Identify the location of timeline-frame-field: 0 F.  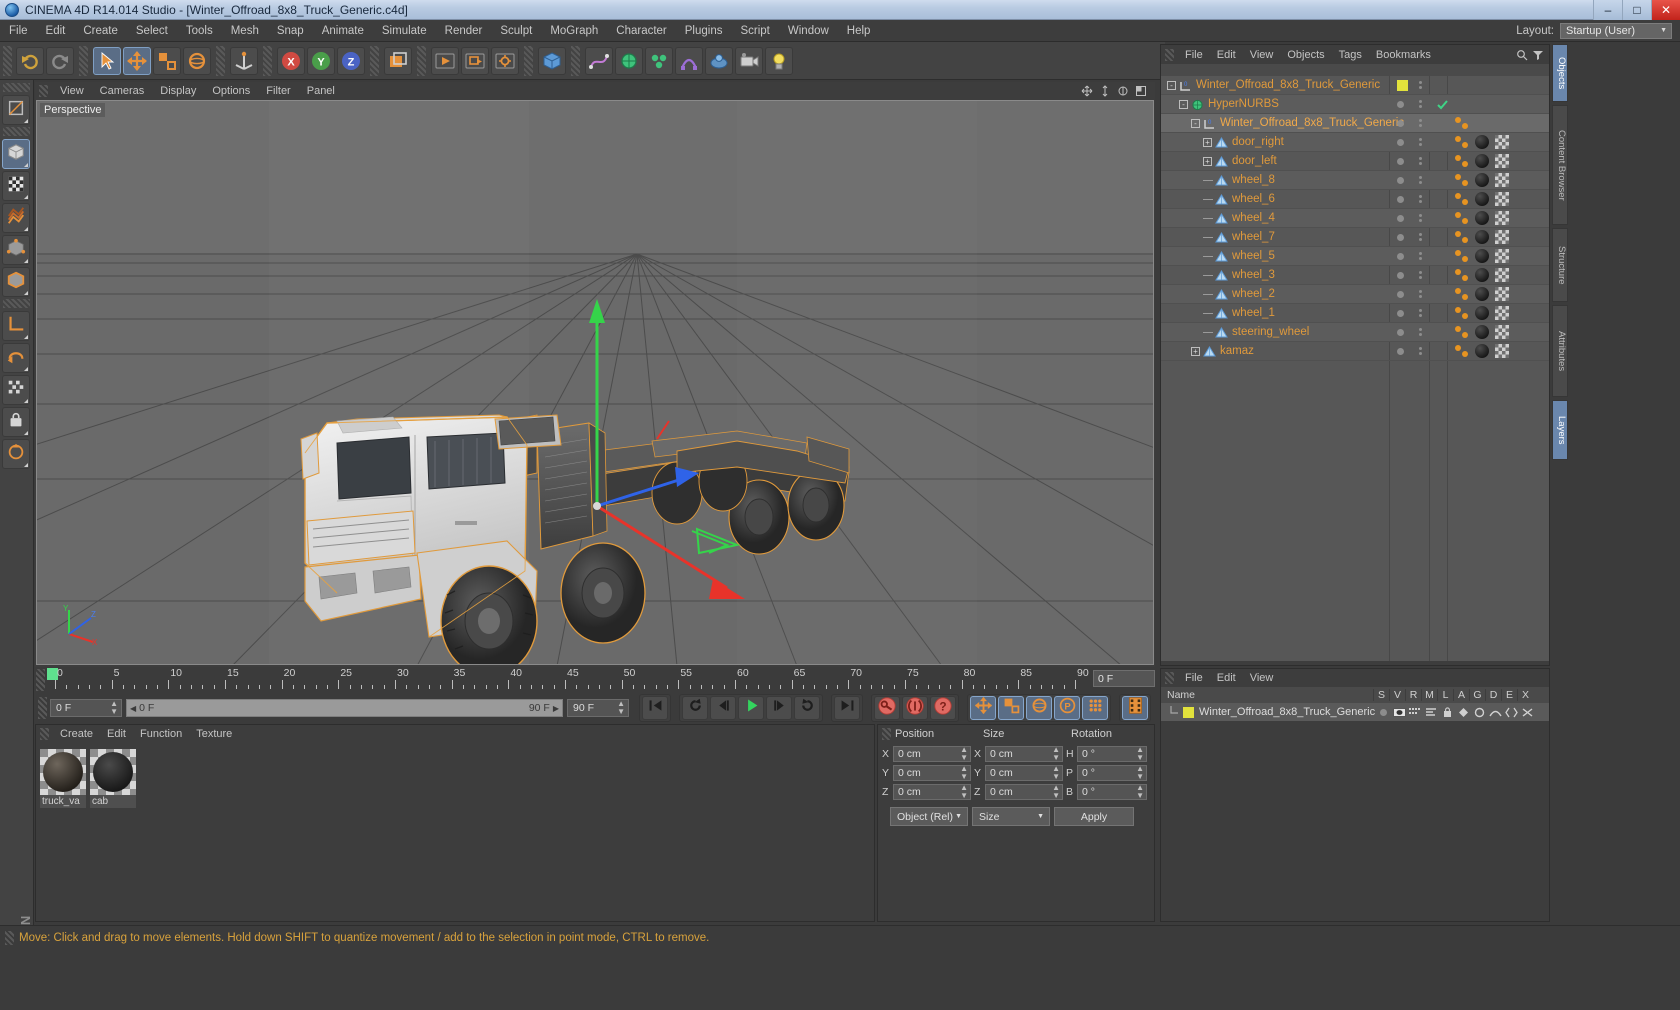
(1124, 678).